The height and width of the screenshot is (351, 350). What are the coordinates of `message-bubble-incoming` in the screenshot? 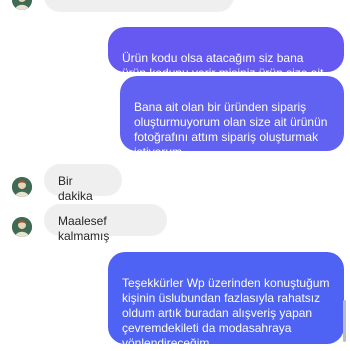 It's located at (139, 6).